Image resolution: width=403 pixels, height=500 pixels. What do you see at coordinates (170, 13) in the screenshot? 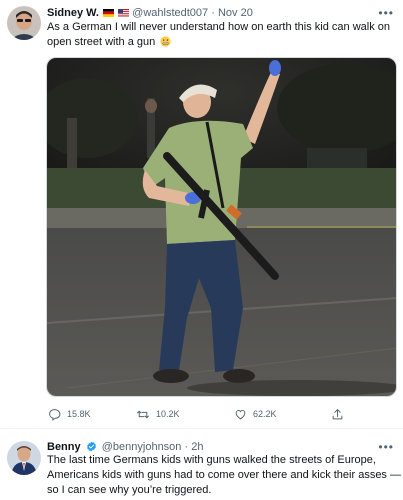
I see `handle: @wahlstedt007` at bounding box center [170, 13].